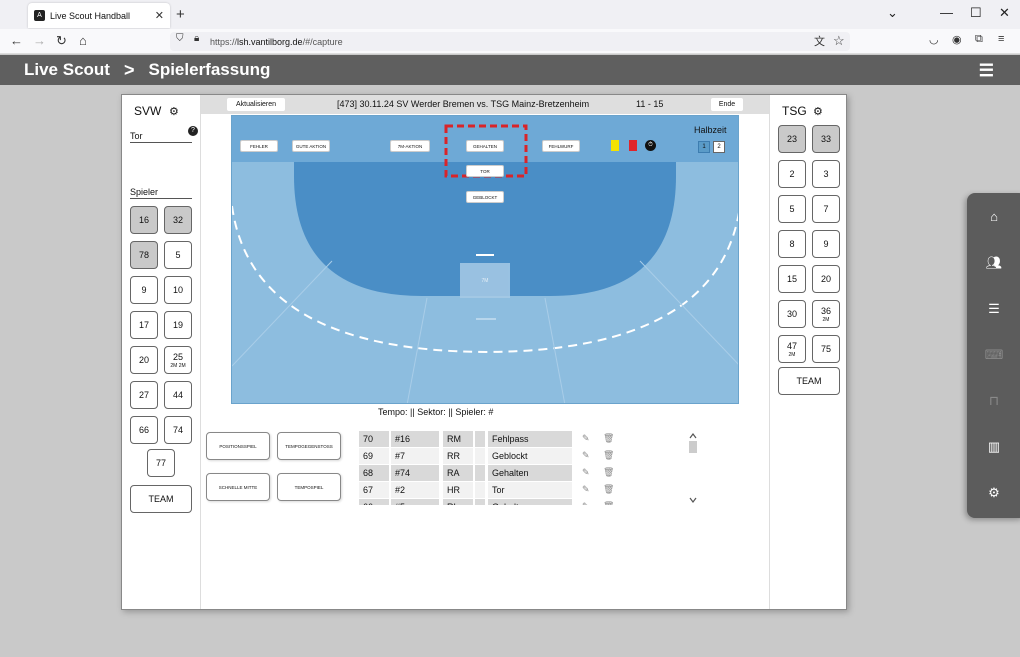  I want to click on action-fehlwurf-button: FEHLWURF, so click(561, 146).